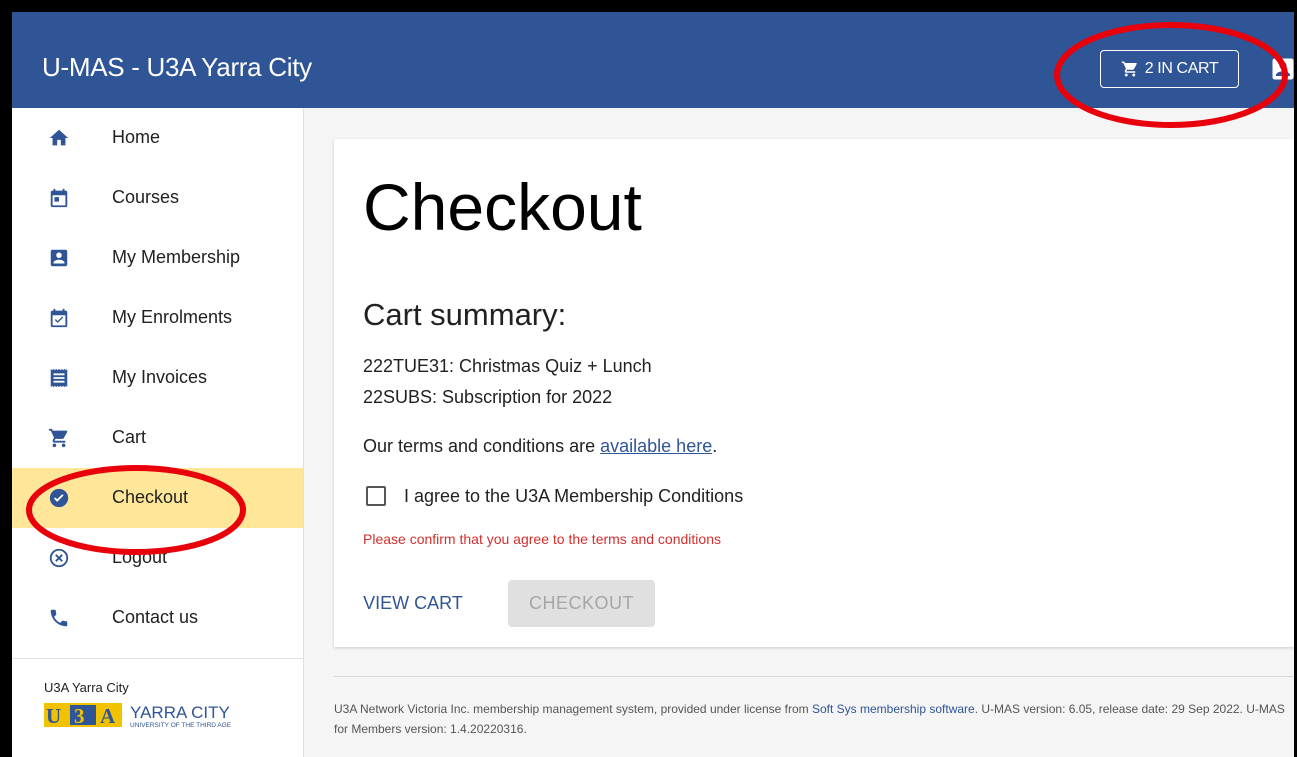  Describe the element at coordinates (413, 603) in the screenshot. I see `view-cart-button: VIEW CART` at that location.